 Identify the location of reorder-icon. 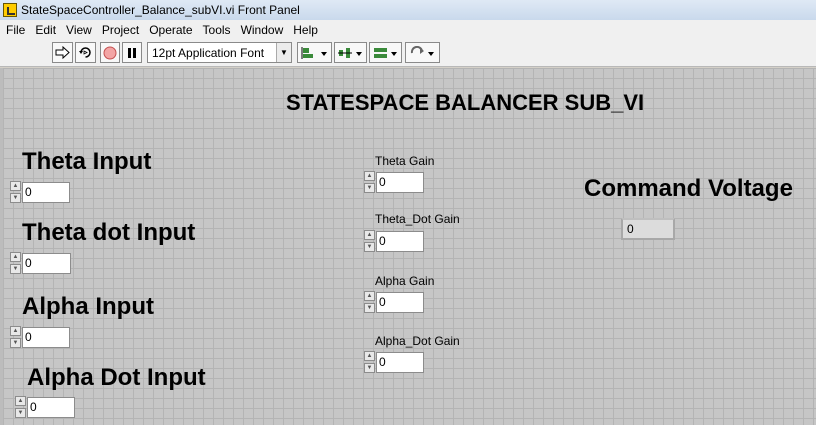
(422, 50).